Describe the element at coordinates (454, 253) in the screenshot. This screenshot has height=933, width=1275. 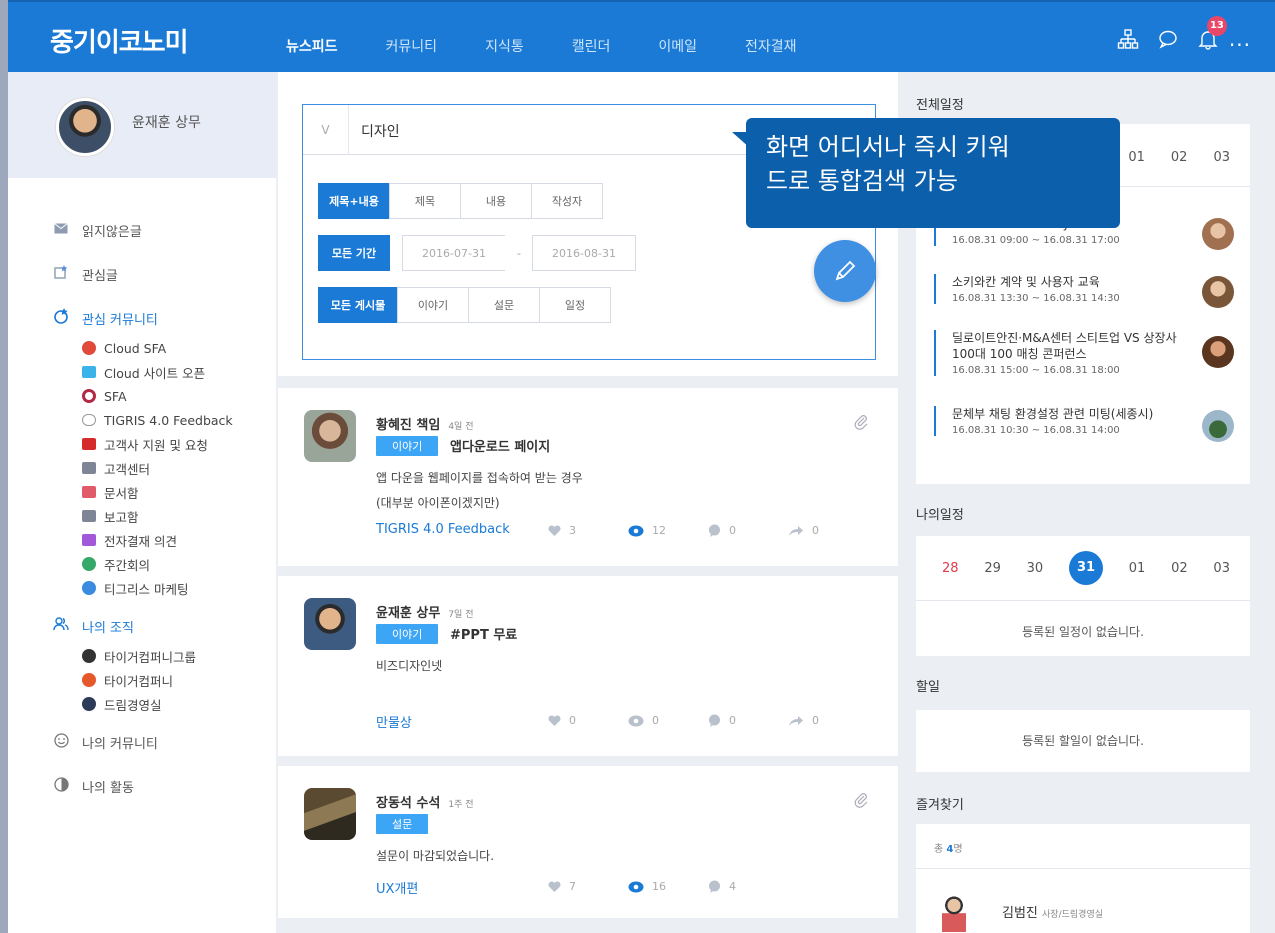
I see `date-from-input: 2016-07-31` at that location.